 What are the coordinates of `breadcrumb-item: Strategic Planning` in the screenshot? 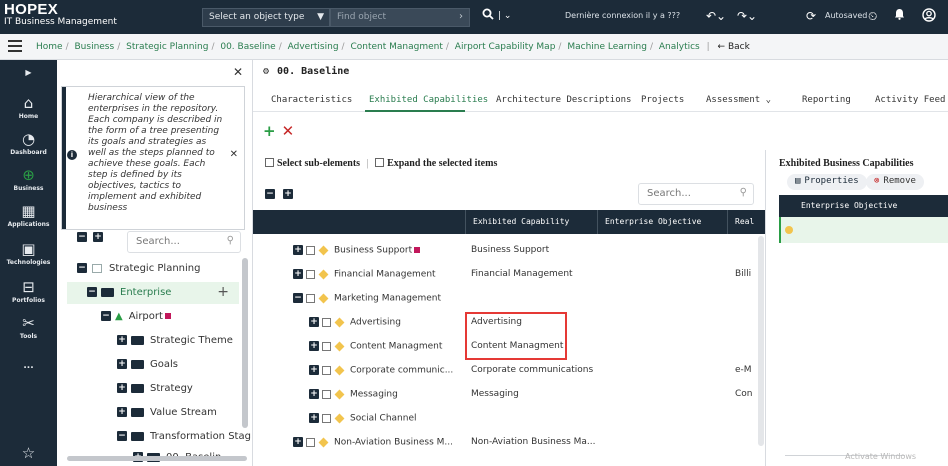 It's located at (167, 47).